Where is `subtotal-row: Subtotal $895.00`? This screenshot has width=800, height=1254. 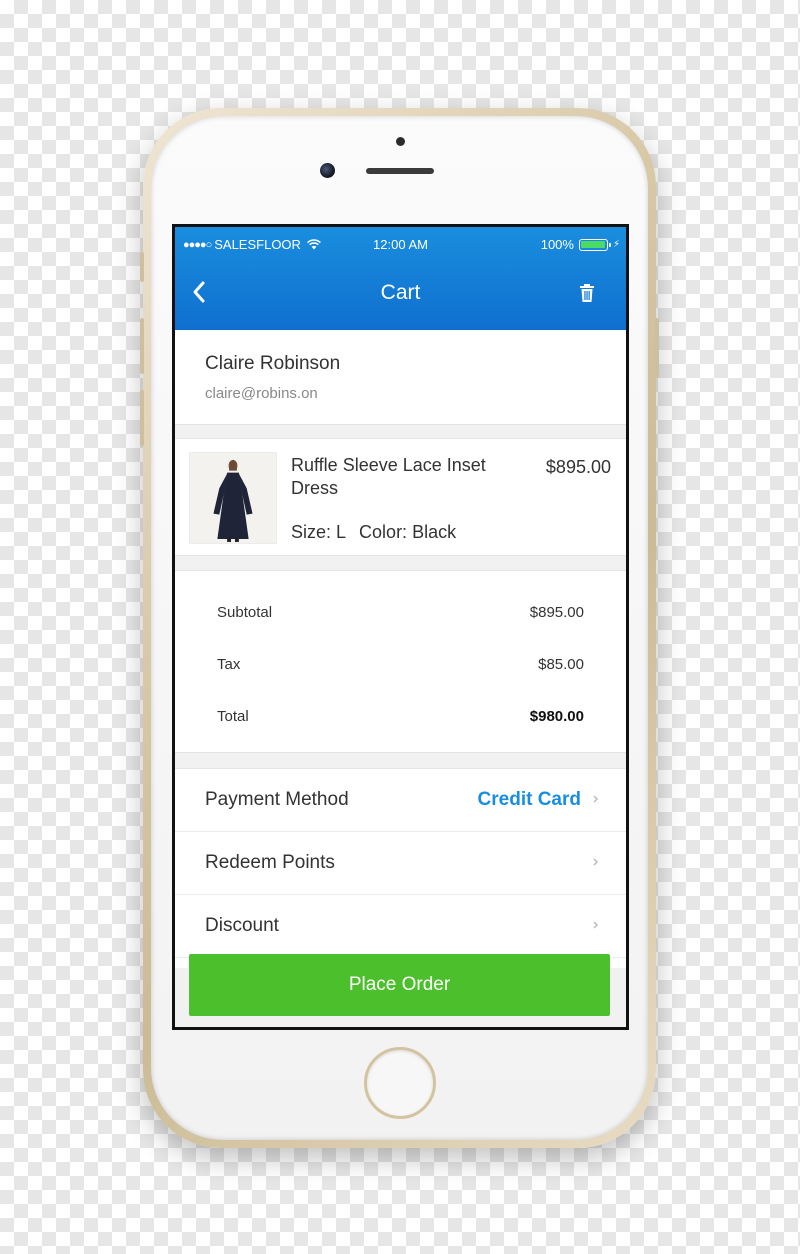
subtotal-row: Subtotal $895.00 is located at coordinates (400, 612).